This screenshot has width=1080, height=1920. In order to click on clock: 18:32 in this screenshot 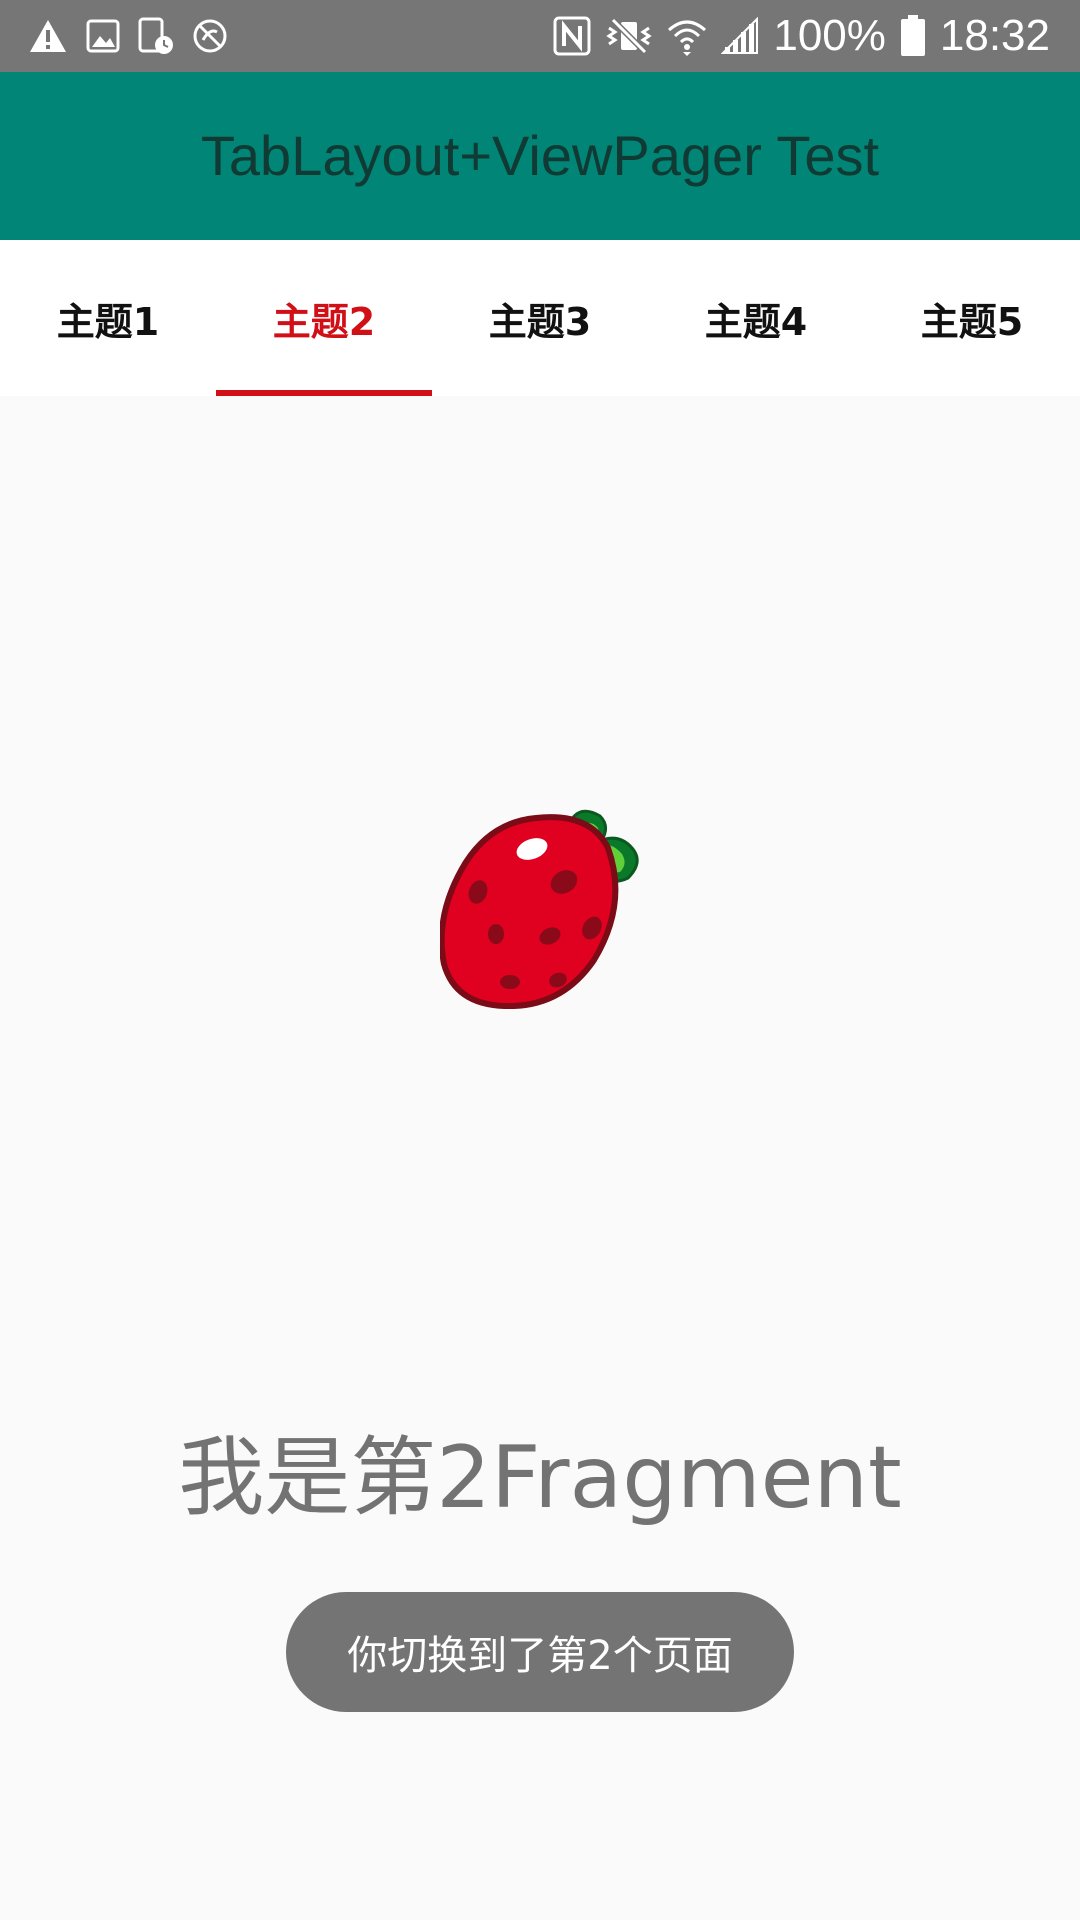, I will do `click(994, 35)`.